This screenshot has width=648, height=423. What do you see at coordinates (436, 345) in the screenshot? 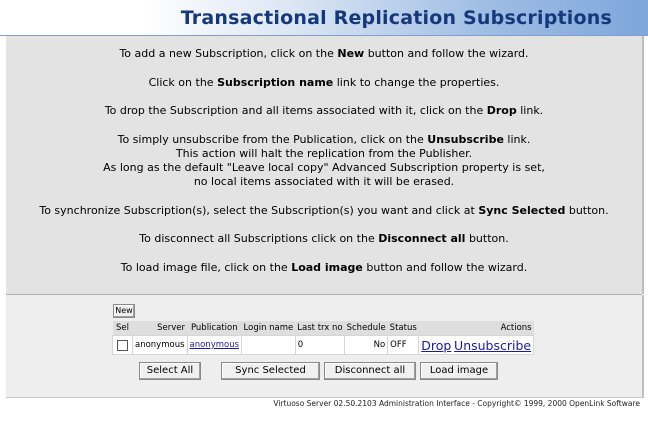
I see `drop-link: Drop` at bounding box center [436, 345].